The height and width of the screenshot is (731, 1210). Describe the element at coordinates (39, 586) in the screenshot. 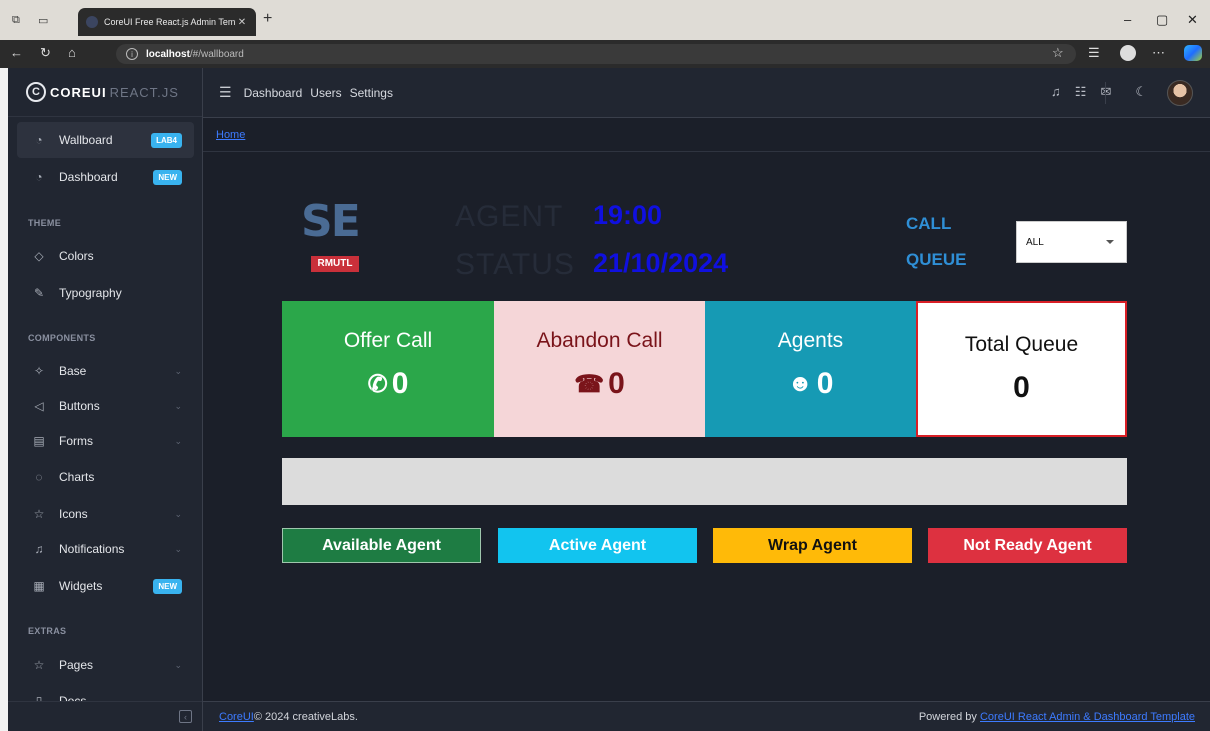

I see `calculator-icon: ▦` at that location.